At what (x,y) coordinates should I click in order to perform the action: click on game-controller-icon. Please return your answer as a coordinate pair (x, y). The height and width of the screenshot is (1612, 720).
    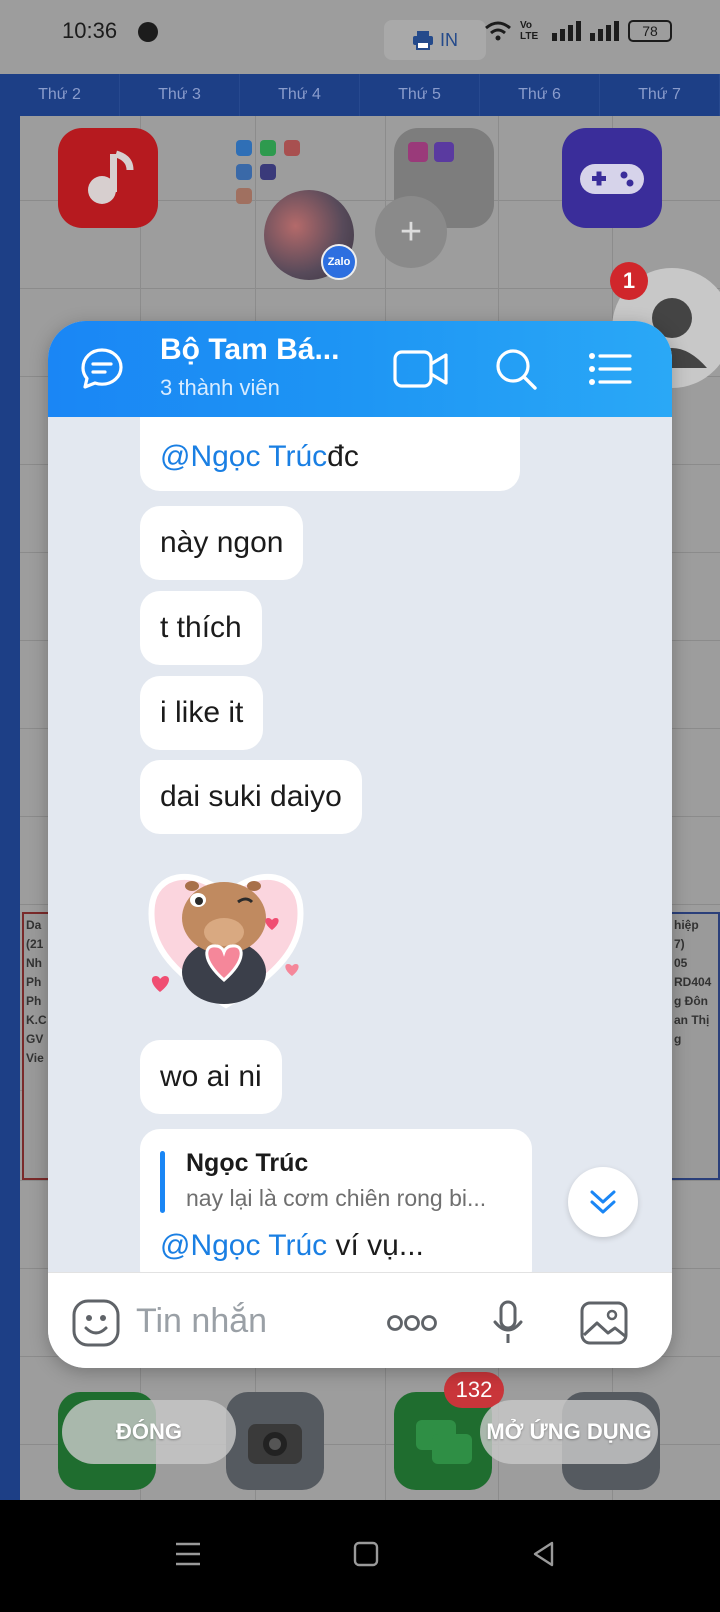
    Looking at the image, I should click on (612, 178).